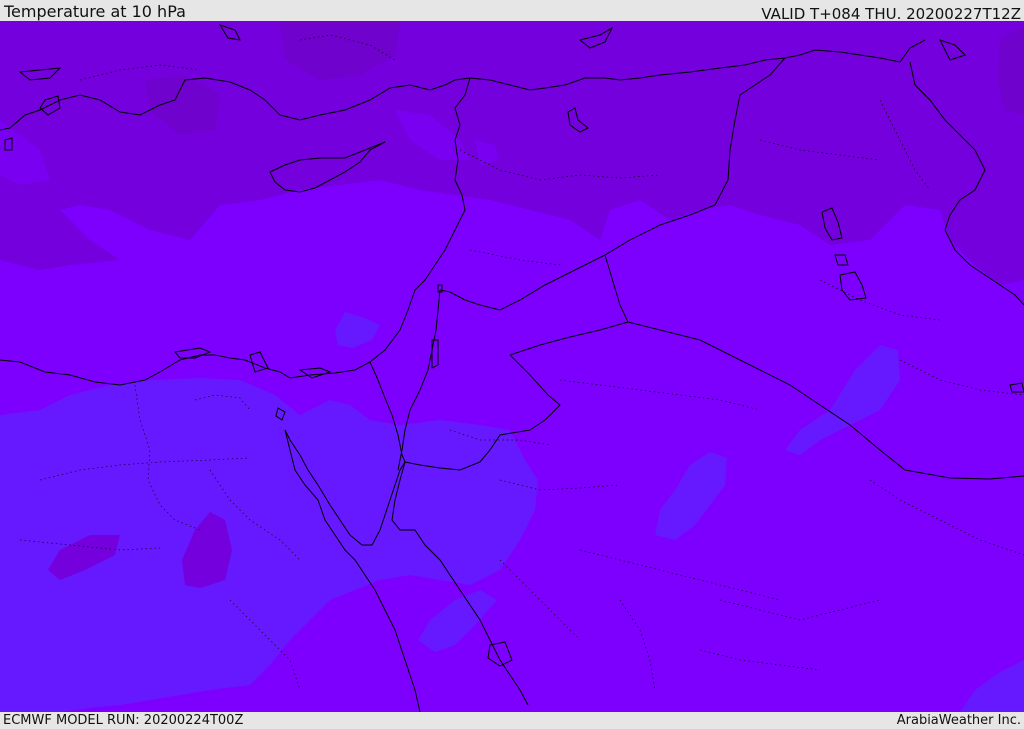 Image resolution: width=1024 pixels, height=729 pixels. I want to click on model-run: ECMWF MODEL RUN: 20200224T00Z, so click(123, 720).